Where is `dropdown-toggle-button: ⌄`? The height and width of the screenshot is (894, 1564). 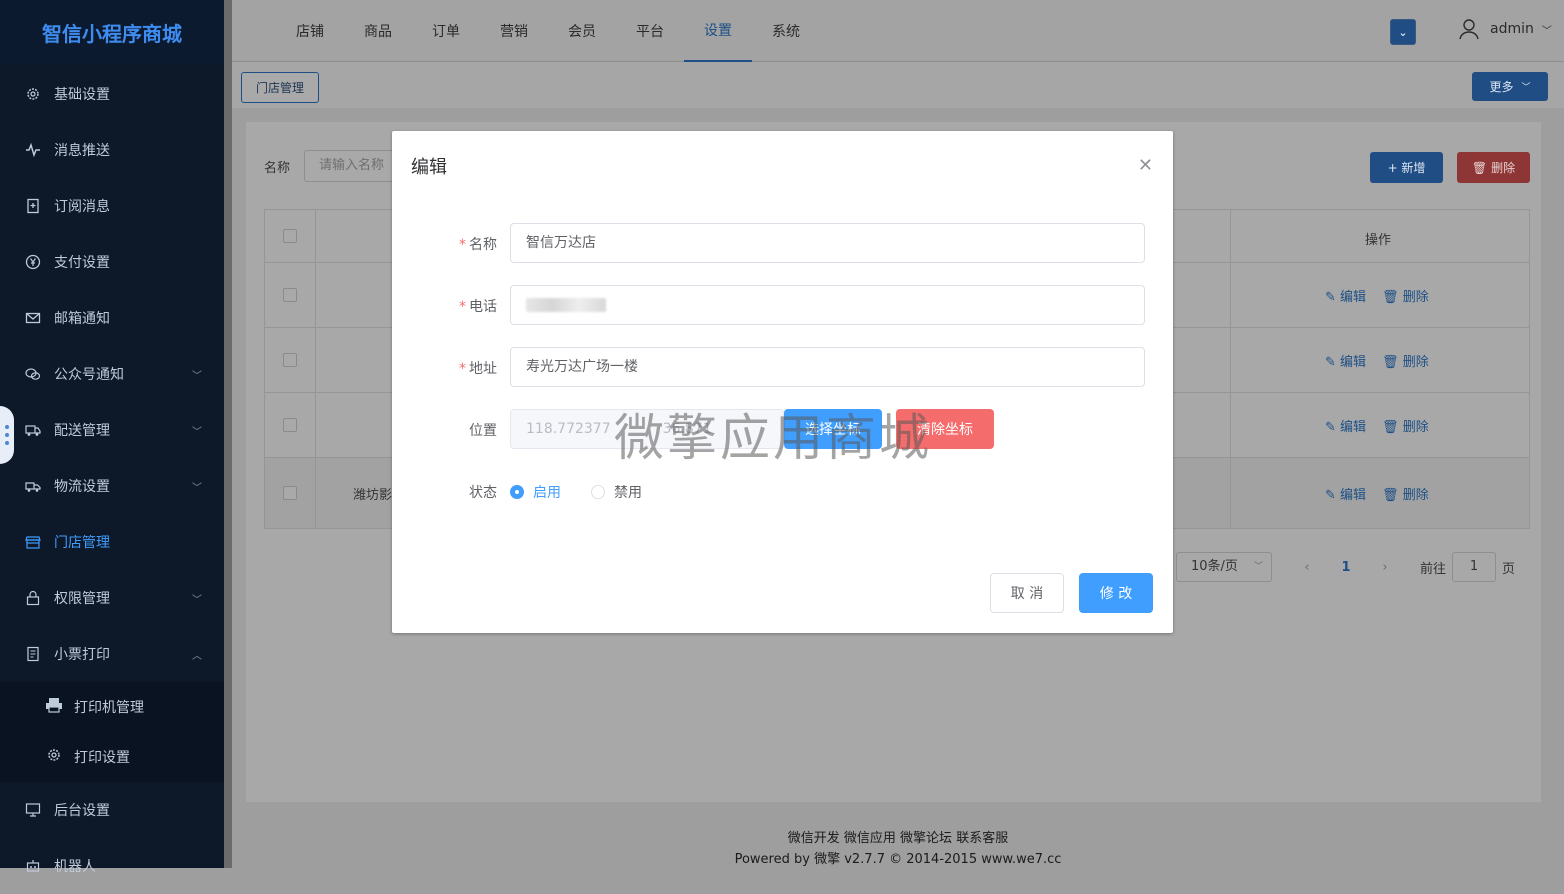 dropdown-toggle-button: ⌄ is located at coordinates (1403, 32).